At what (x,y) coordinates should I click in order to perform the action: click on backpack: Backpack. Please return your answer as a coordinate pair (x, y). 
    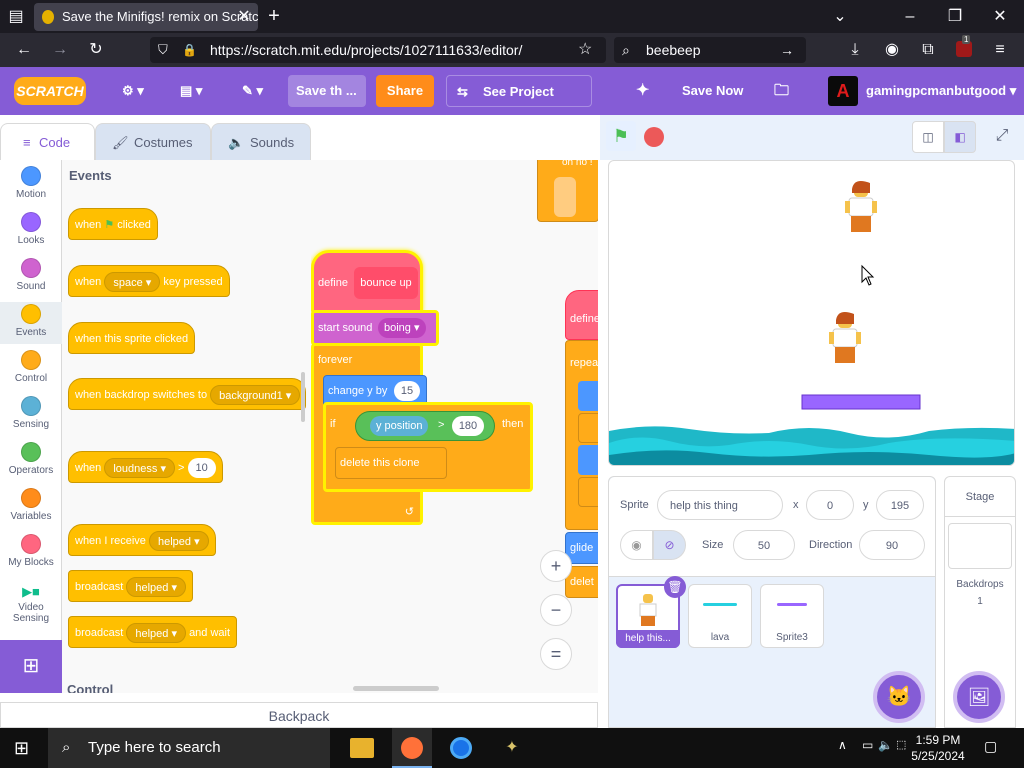
    Looking at the image, I should click on (299, 715).